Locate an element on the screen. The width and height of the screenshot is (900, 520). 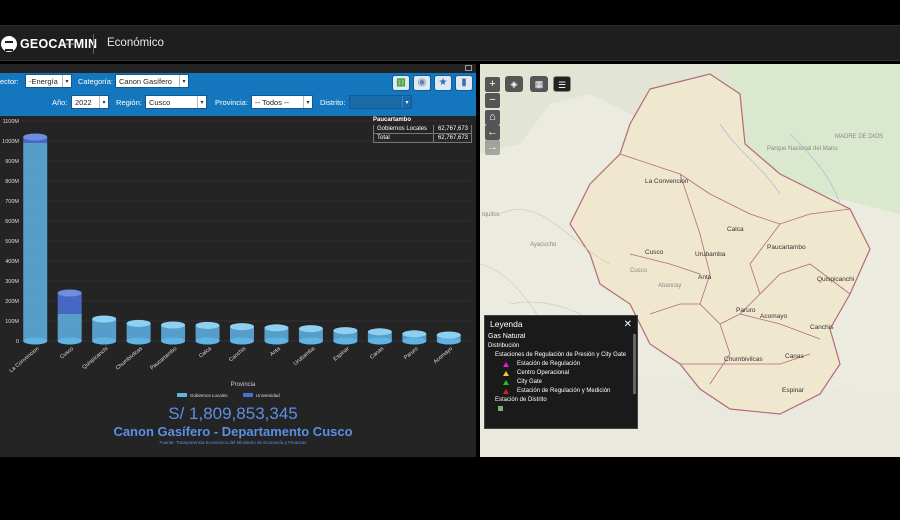
basemap-button: ▦ is located at coordinates (539, 84).